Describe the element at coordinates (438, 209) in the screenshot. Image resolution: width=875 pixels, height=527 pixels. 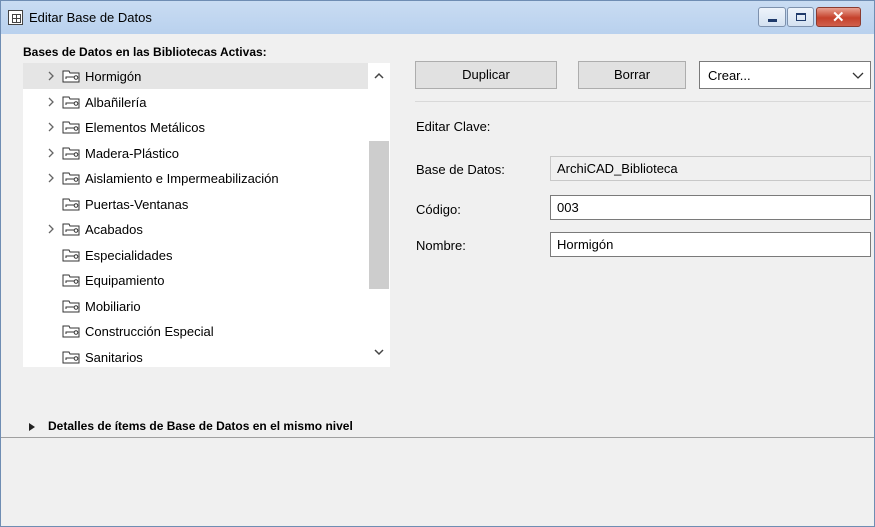
I see `code-label: Código:` at that location.